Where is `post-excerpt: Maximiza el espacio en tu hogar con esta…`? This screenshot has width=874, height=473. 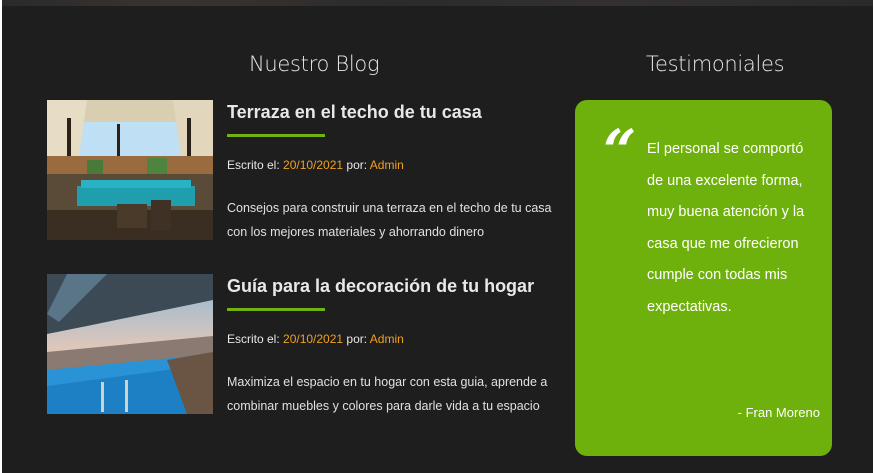
post-excerpt: Maximiza el espacio en tu hogar con esta… is located at coordinates (387, 394).